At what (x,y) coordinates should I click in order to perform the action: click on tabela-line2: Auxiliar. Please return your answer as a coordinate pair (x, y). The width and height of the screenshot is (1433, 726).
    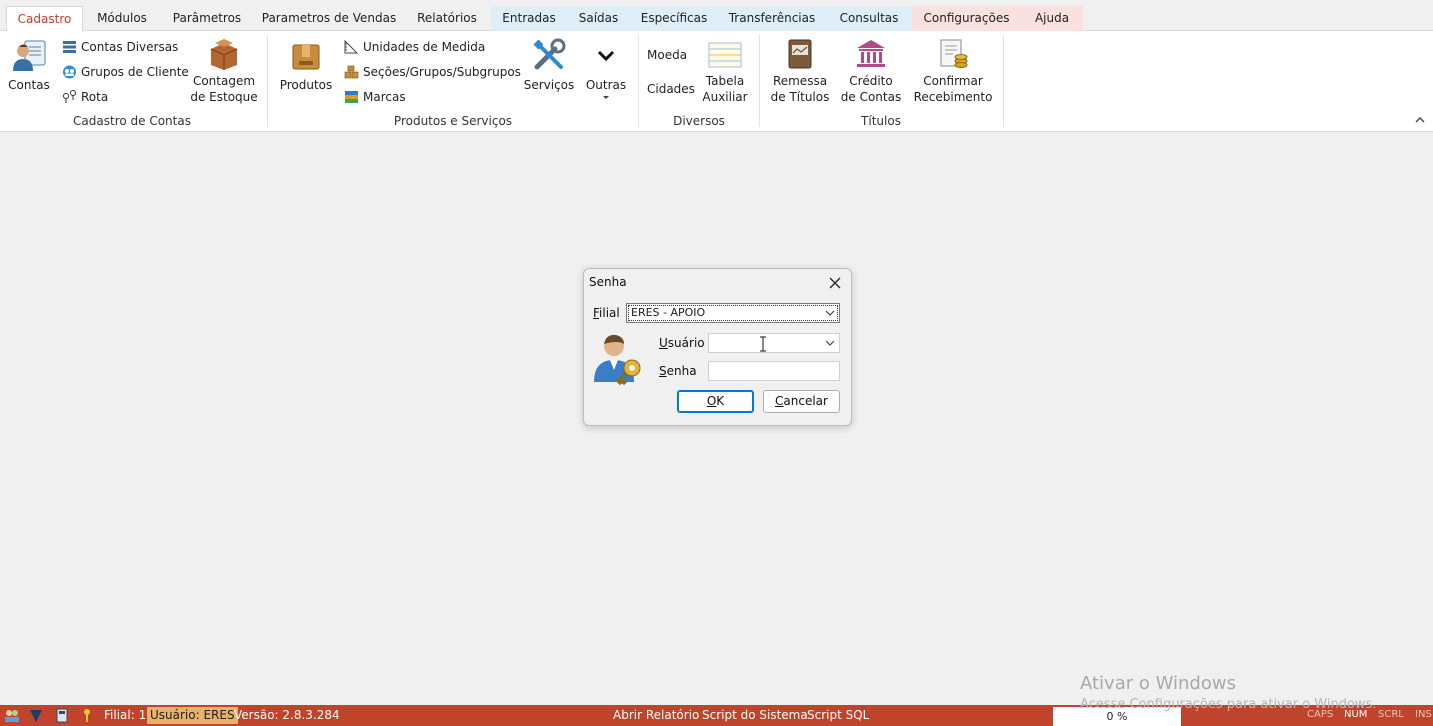
    Looking at the image, I should click on (725, 97).